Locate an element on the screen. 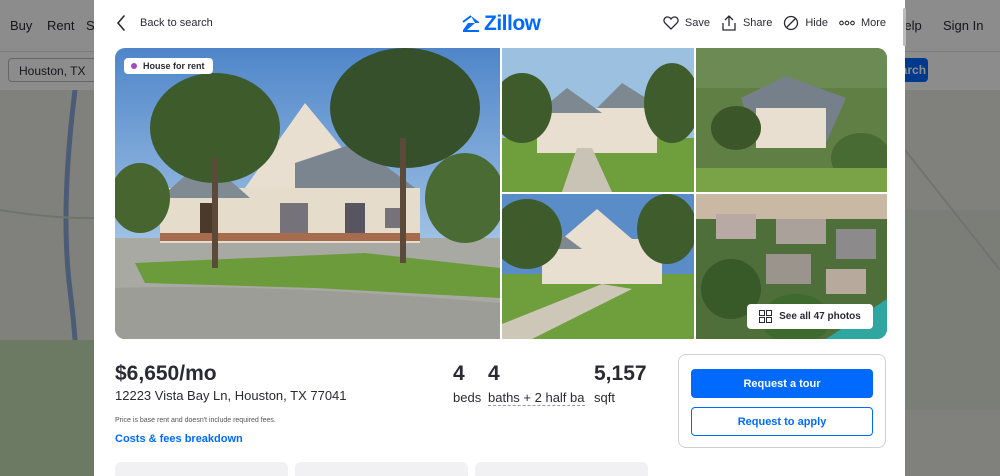 This screenshot has height=476, width=1000. baths-count: 4 is located at coordinates (494, 373).